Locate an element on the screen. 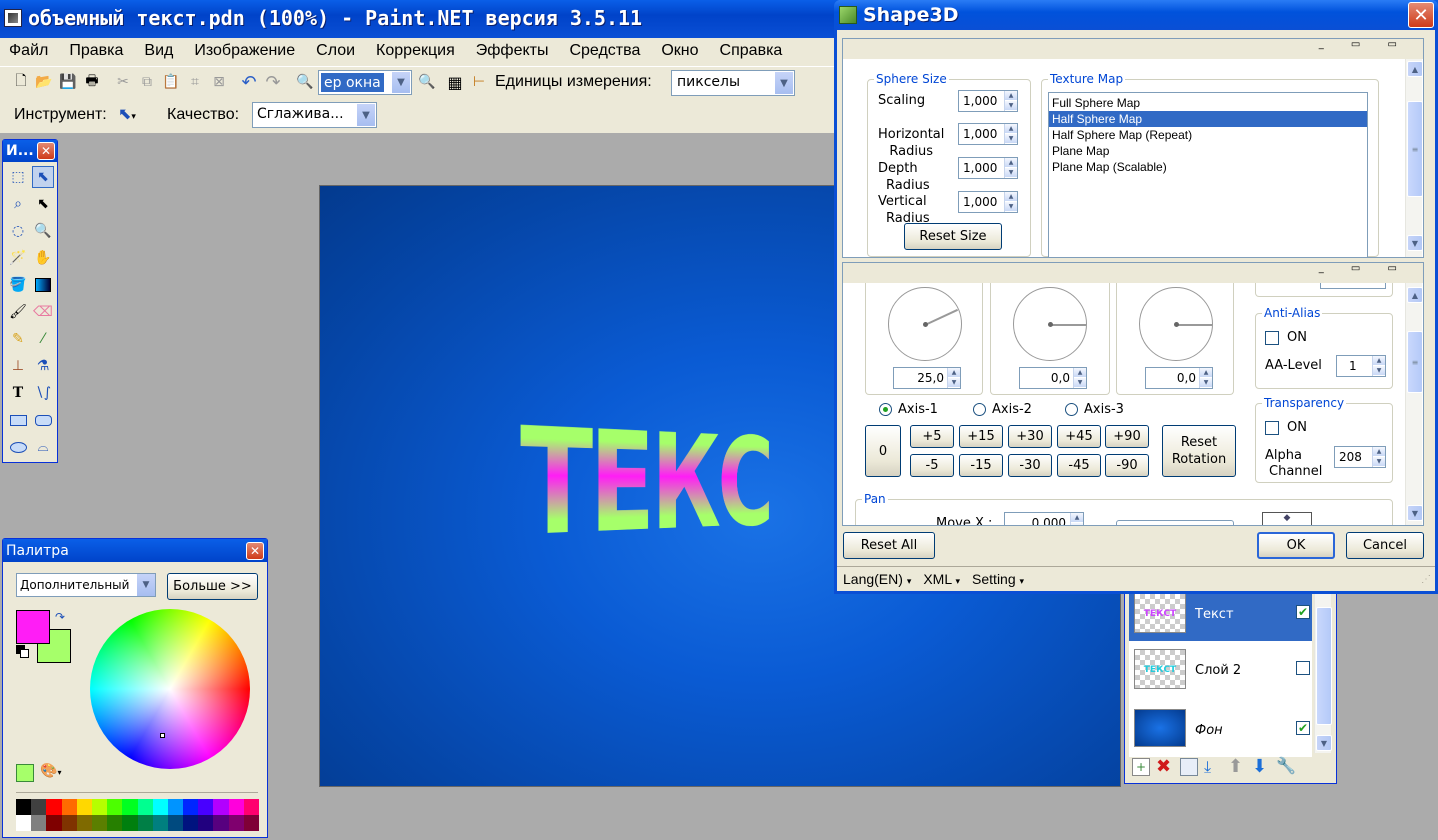  menu-window: Окно is located at coordinates (679, 54).